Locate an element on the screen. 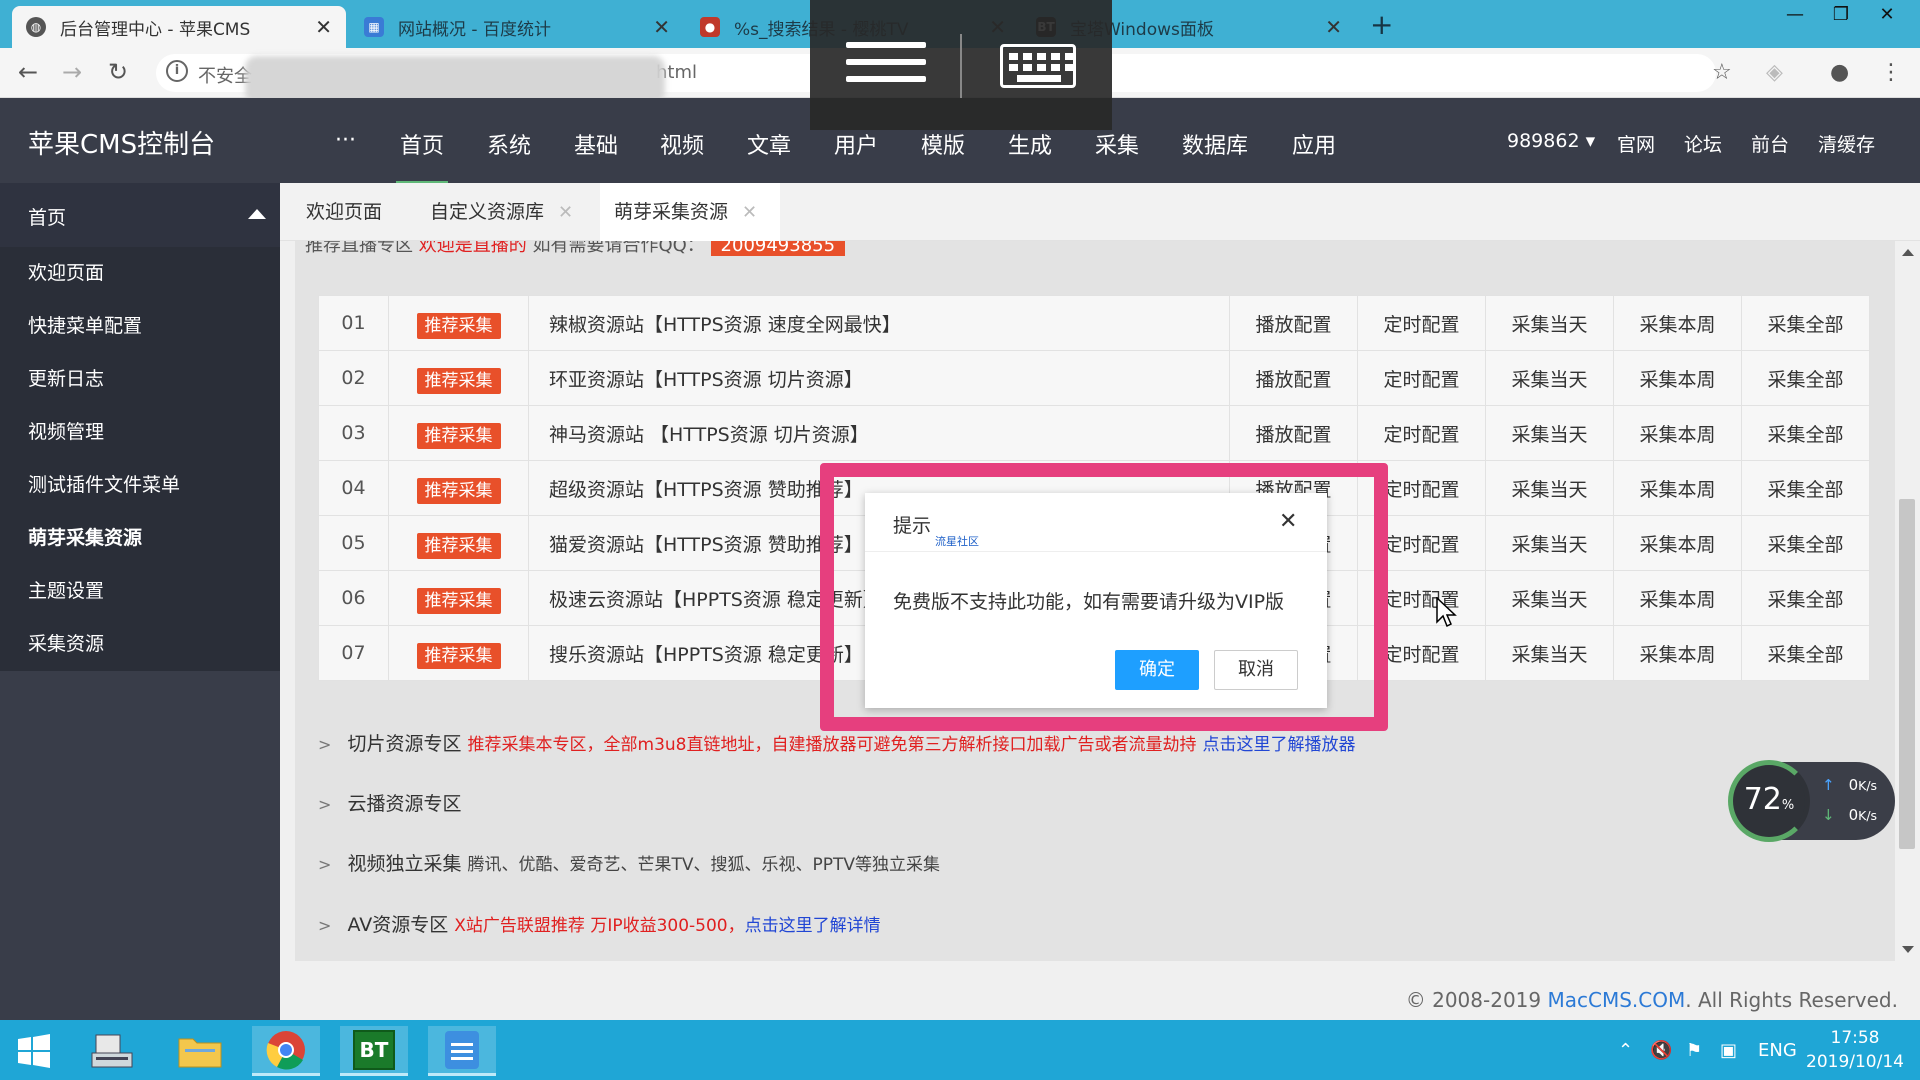 This screenshot has height=1080, width=1920. bookmark-star-icon: ☆ is located at coordinates (1722, 72).